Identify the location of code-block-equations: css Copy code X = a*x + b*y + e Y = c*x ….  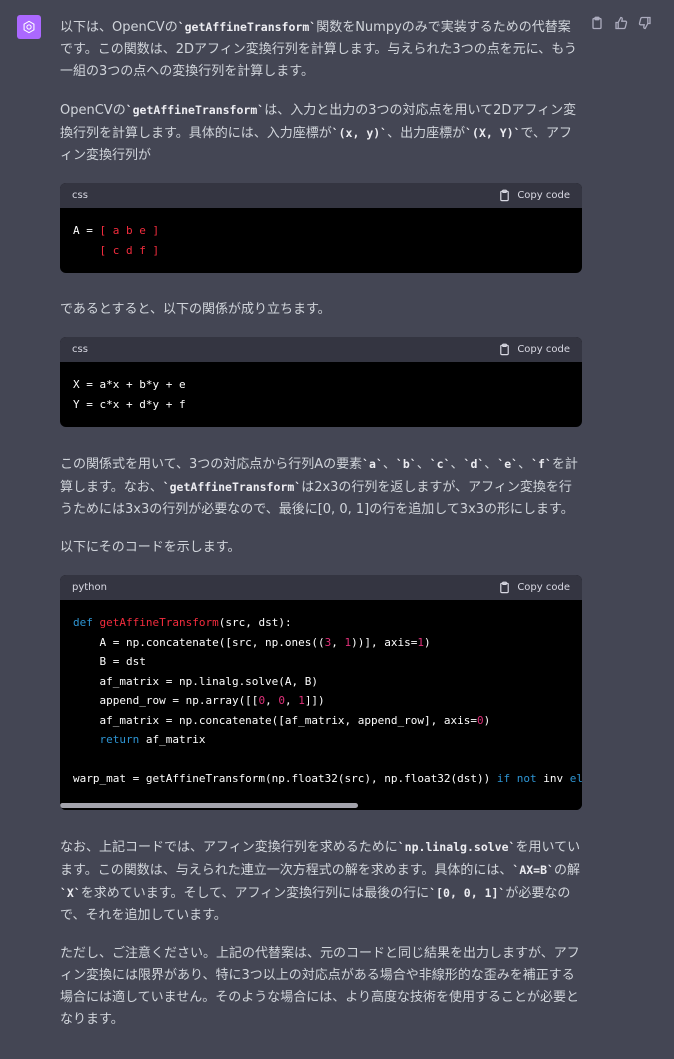
(321, 382).